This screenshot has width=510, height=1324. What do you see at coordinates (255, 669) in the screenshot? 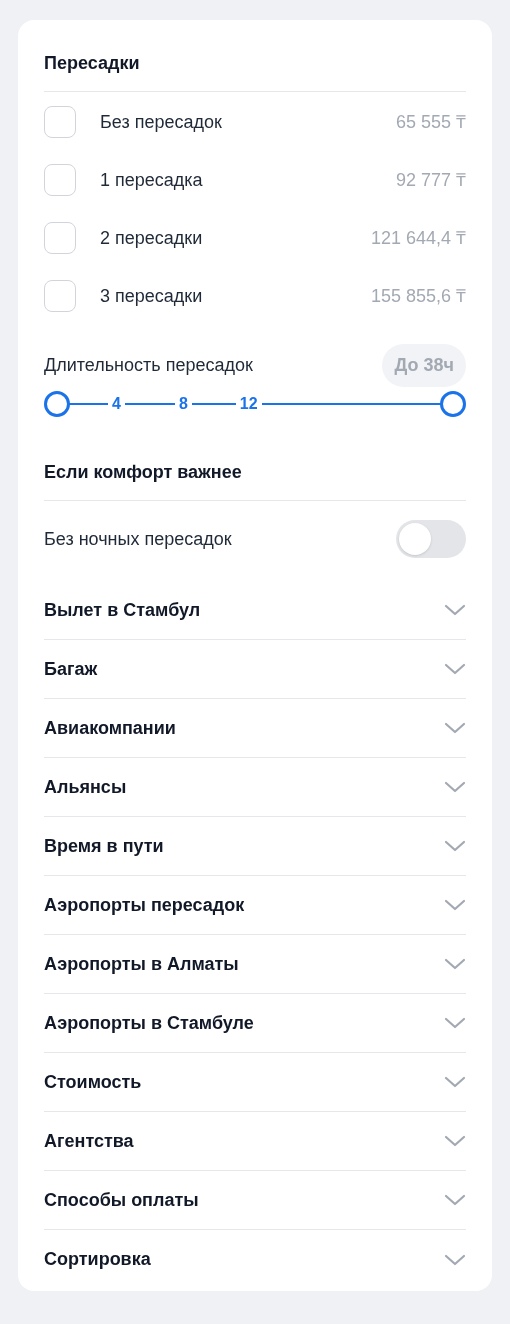
I see `accordion-header: Багаж` at bounding box center [255, 669].